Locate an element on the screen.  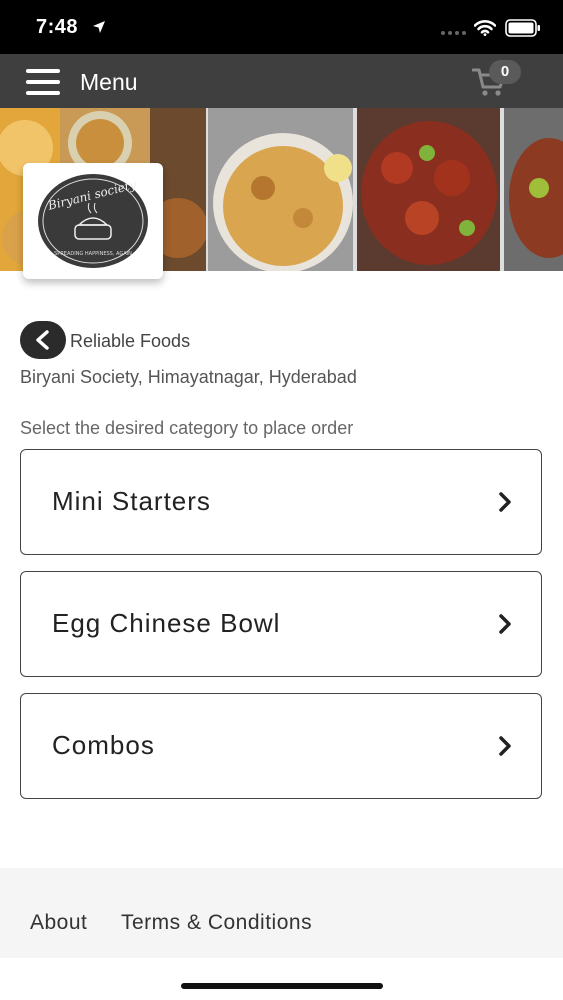
hamburger-menu-icon is located at coordinates (44, 82).